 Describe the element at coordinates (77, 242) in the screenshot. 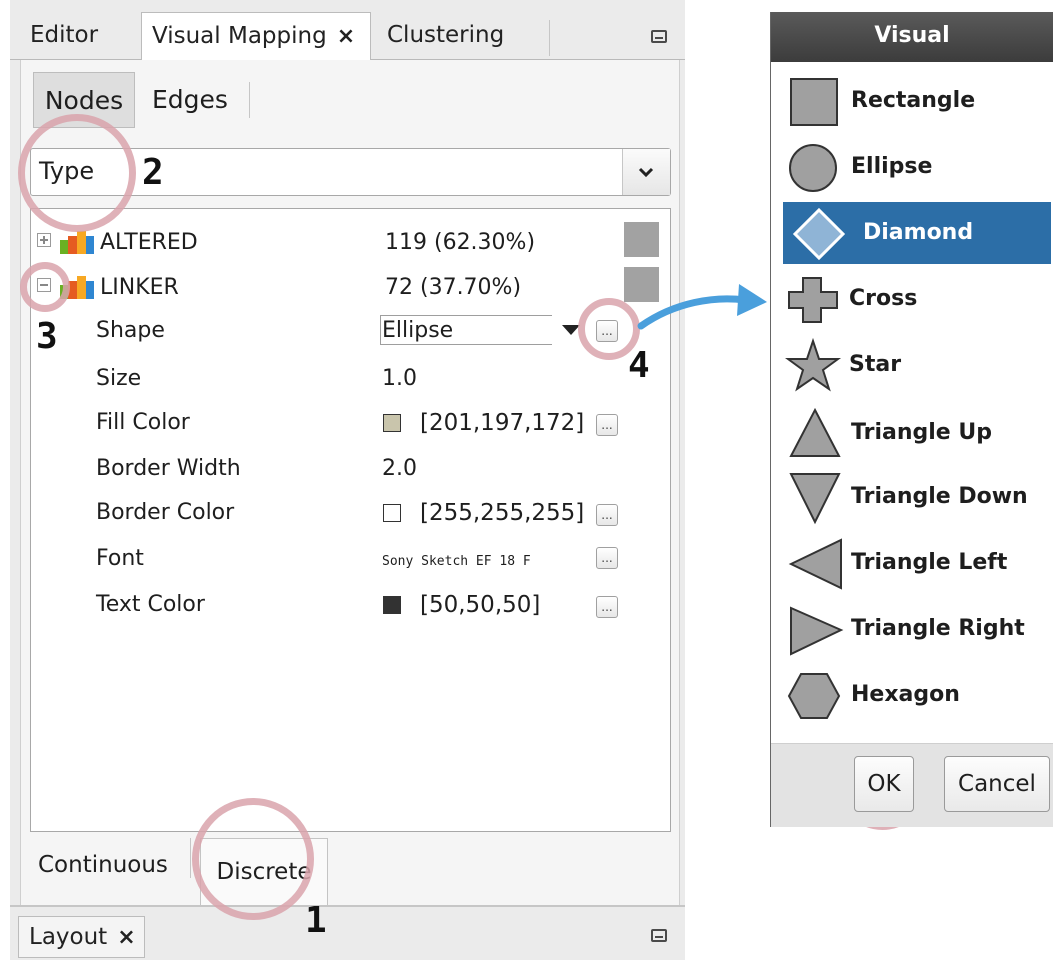

I see `bar-chart-icon` at that location.